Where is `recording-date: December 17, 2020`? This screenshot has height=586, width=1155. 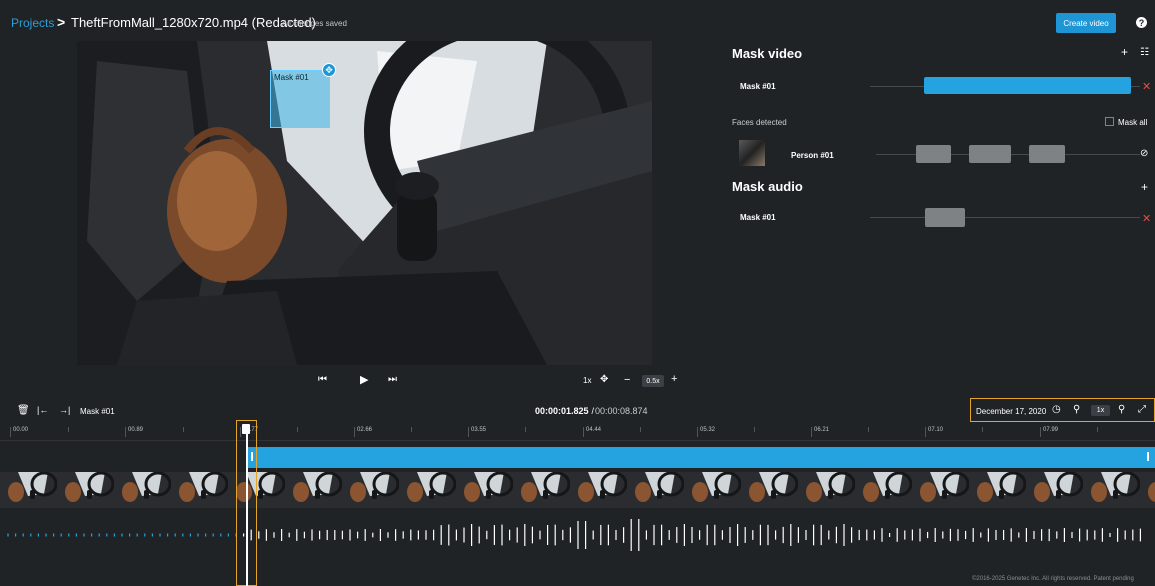 recording-date: December 17, 2020 is located at coordinates (1011, 411).